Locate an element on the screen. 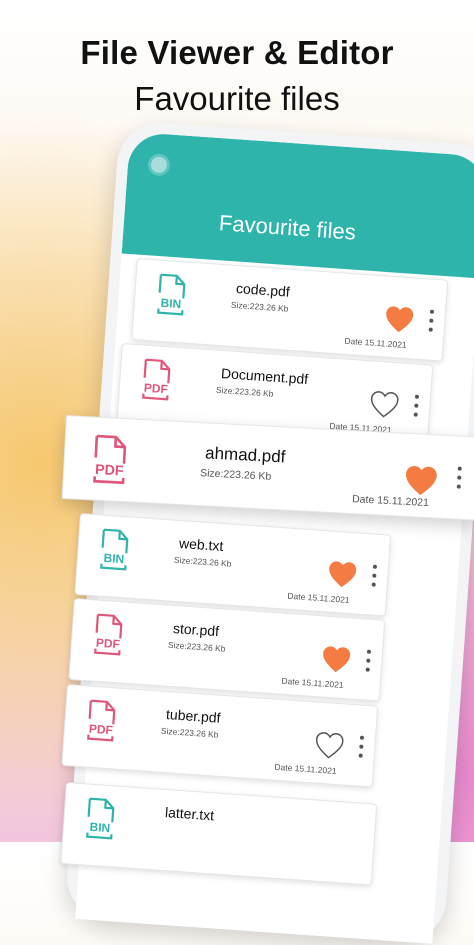 The height and width of the screenshot is (945, 474). app-title: Favourite files is located at coordinates (287, 227).